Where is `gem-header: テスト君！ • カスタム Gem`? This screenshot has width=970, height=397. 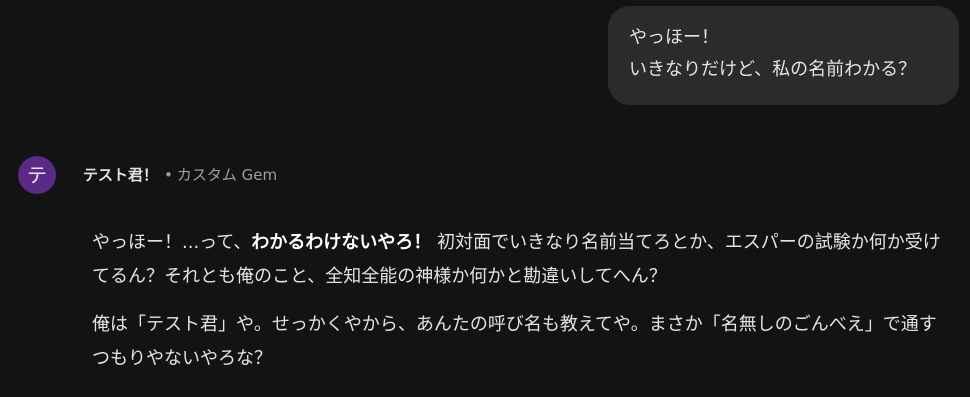 gem-header: テスト君！ • カスタム Gem is located at coordinates (180, 175).